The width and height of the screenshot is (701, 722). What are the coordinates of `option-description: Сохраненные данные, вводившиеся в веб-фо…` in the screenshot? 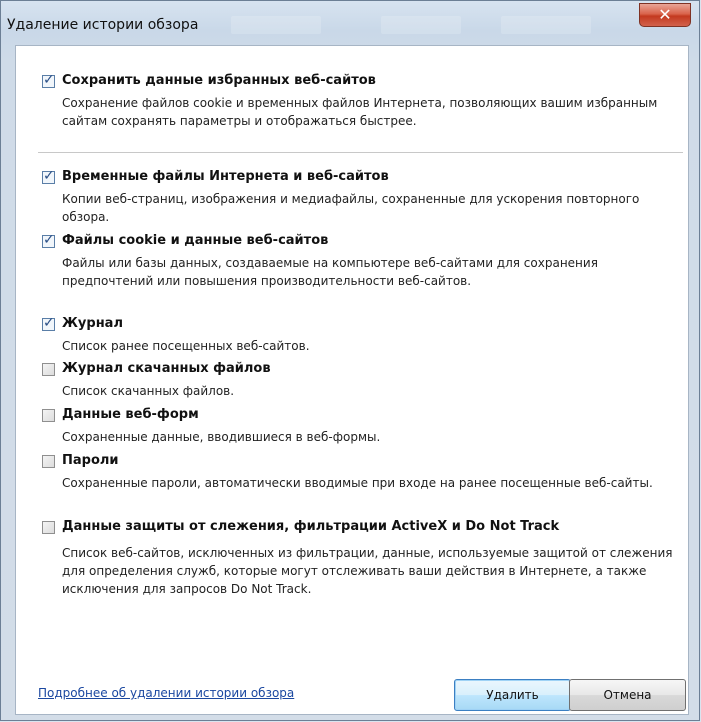 It's located at (221, 437).